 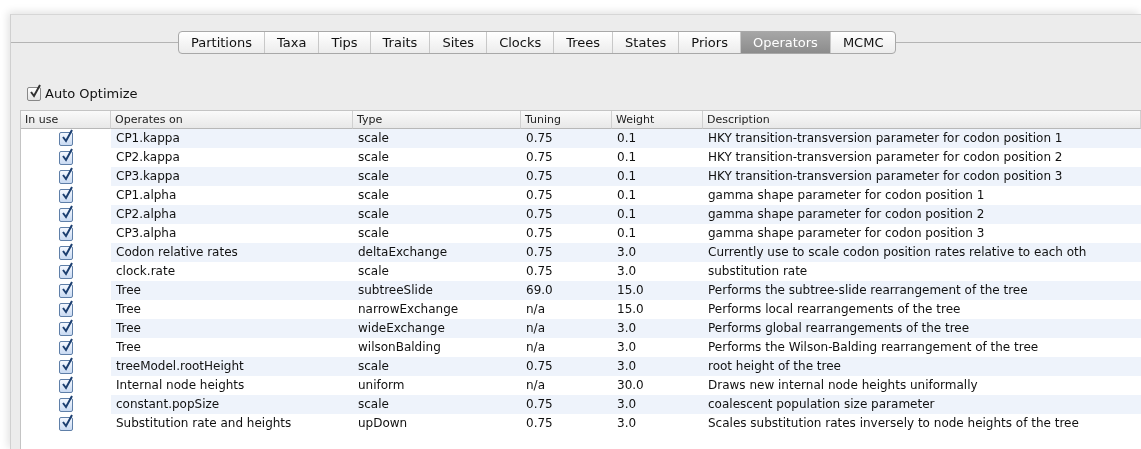 I want to click on table-cell: Performs the subtree-slide rearrangement of the tree, so click(x=922, y=290).